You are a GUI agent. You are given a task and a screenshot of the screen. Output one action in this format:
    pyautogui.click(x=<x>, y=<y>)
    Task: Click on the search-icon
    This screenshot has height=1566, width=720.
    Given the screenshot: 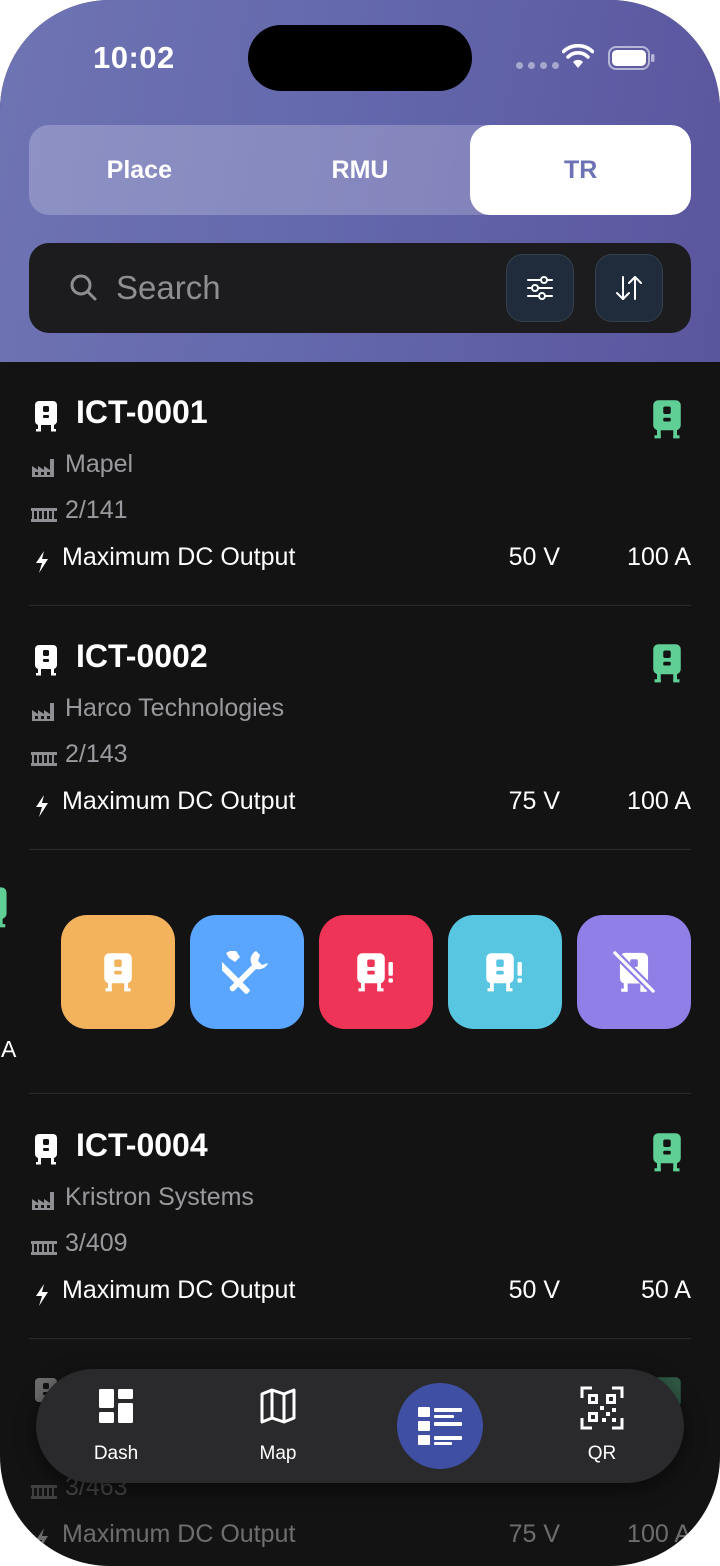 What is the action you would take?
    pyautogui.click(x=83, y=287)
    